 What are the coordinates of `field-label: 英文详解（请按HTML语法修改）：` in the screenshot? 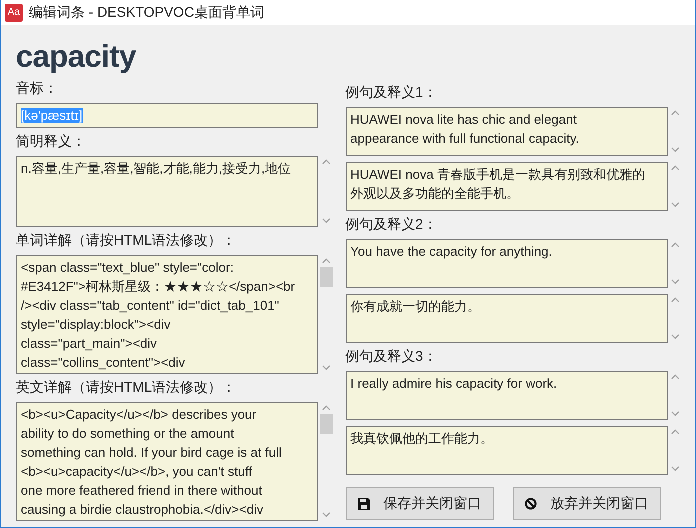 It's located at (127, 387).